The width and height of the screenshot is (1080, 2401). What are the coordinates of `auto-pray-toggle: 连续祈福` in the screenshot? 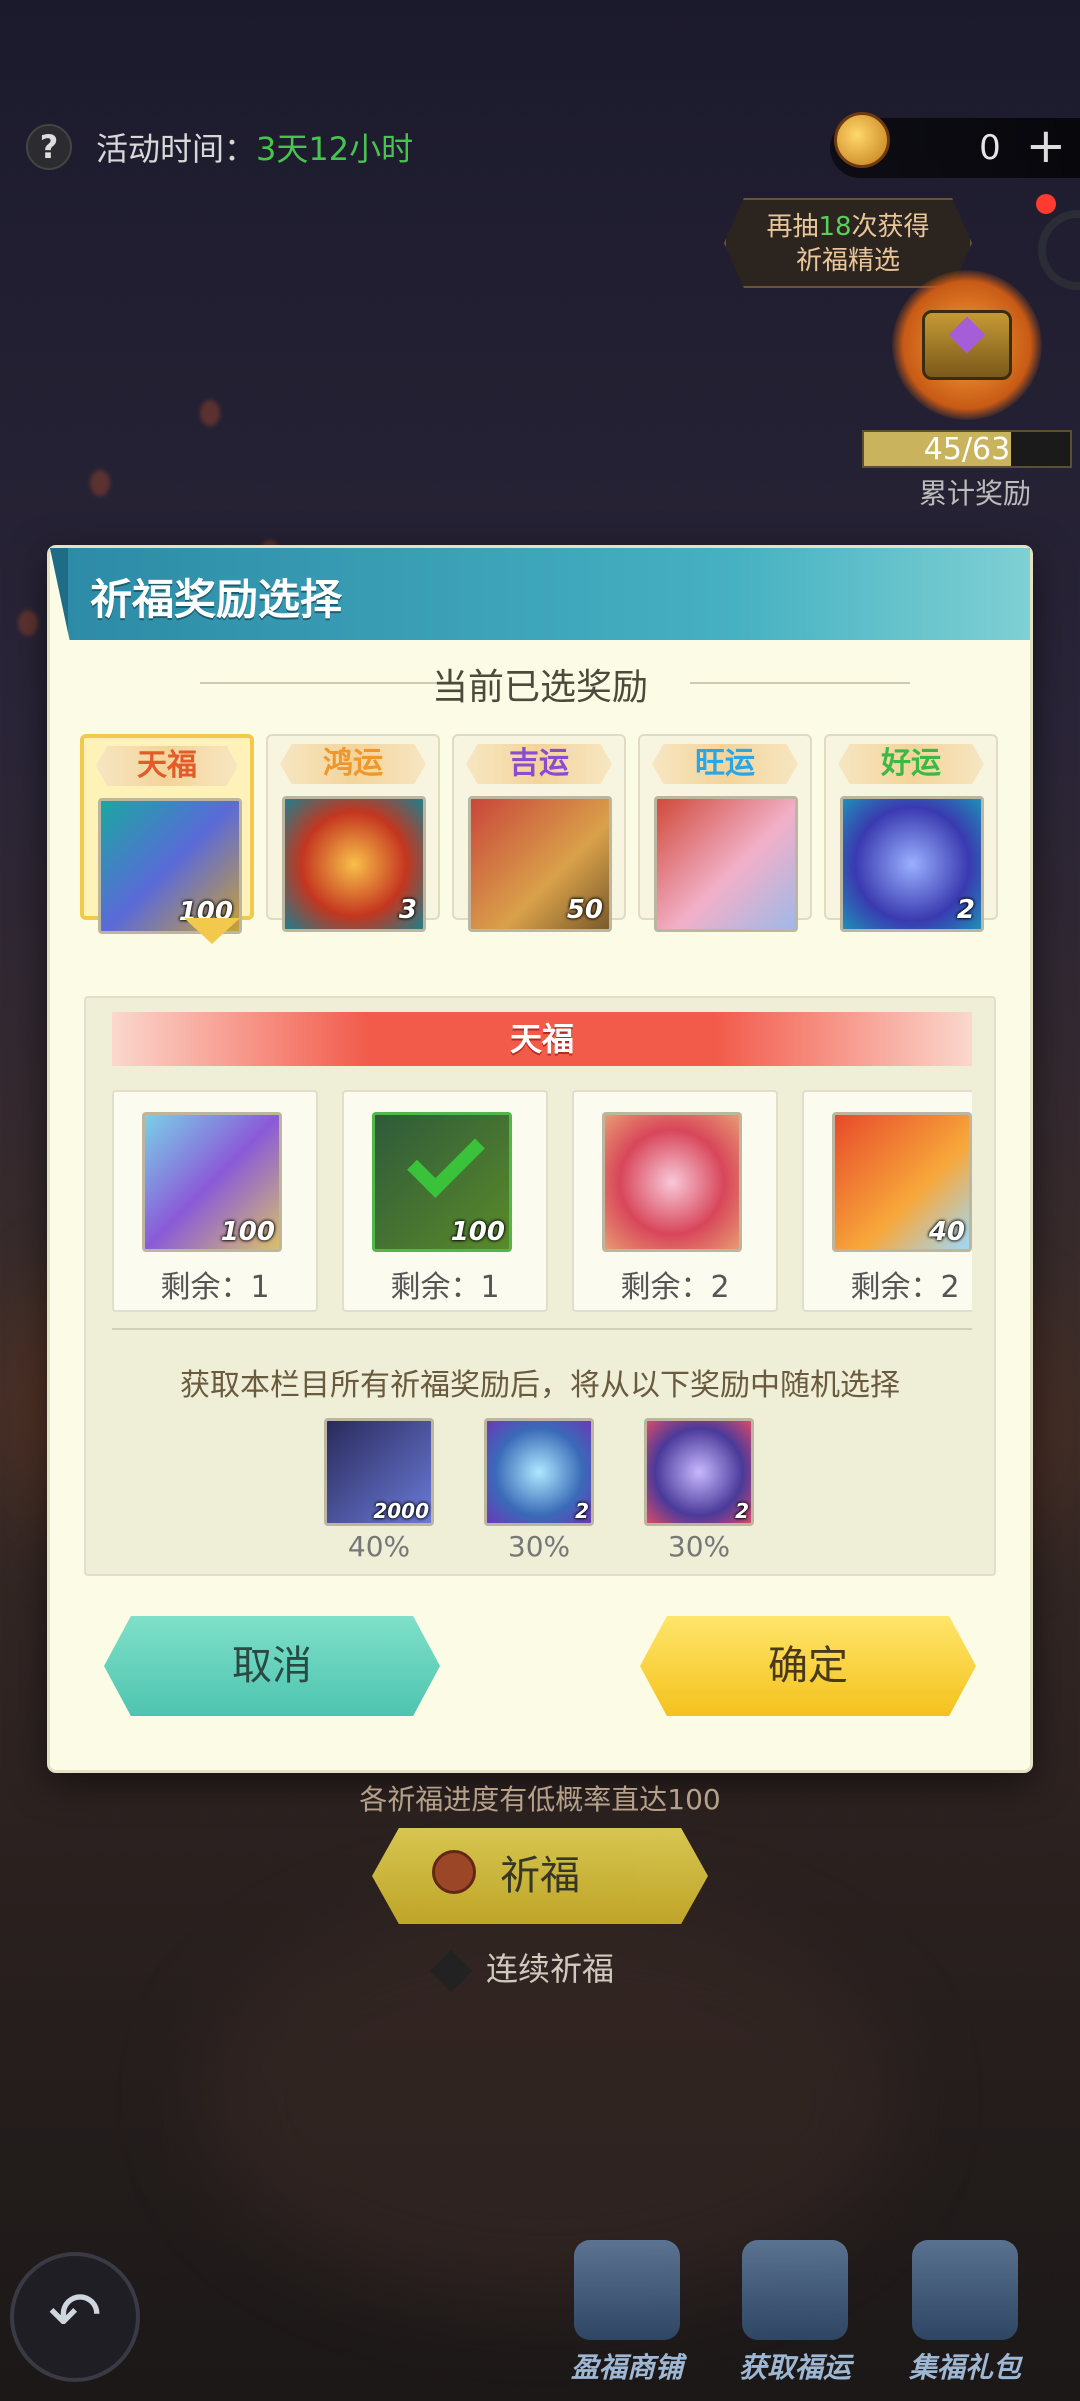 It's located at (522, 1968).